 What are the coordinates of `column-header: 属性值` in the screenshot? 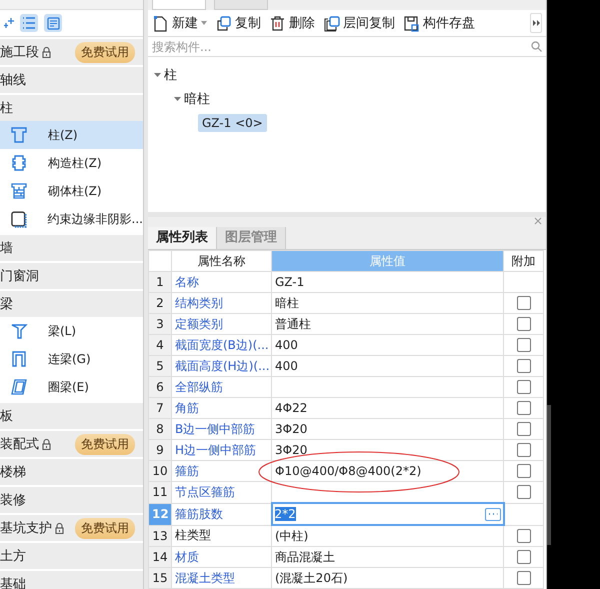 It's located at (388, 261).